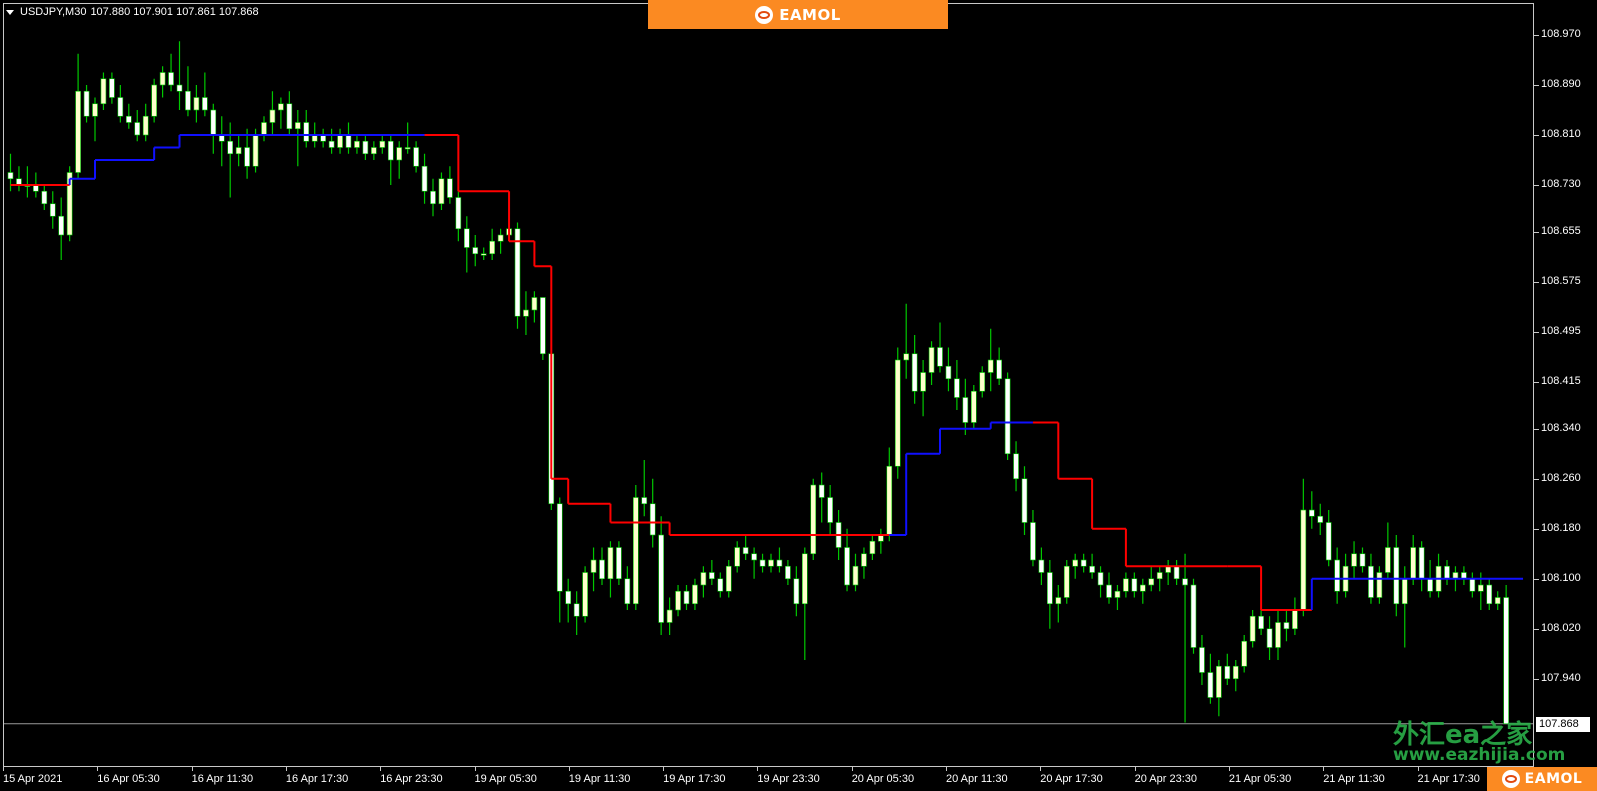 The height and width of the screenshot is (791, 1597). I want to click on watermark-url: www.eazhijia.com, so click(1479, 755).